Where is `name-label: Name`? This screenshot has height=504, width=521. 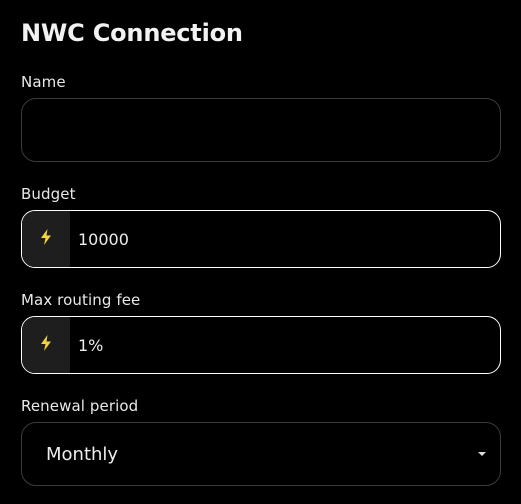
name-label: Name is located at coordinates (43, 82).